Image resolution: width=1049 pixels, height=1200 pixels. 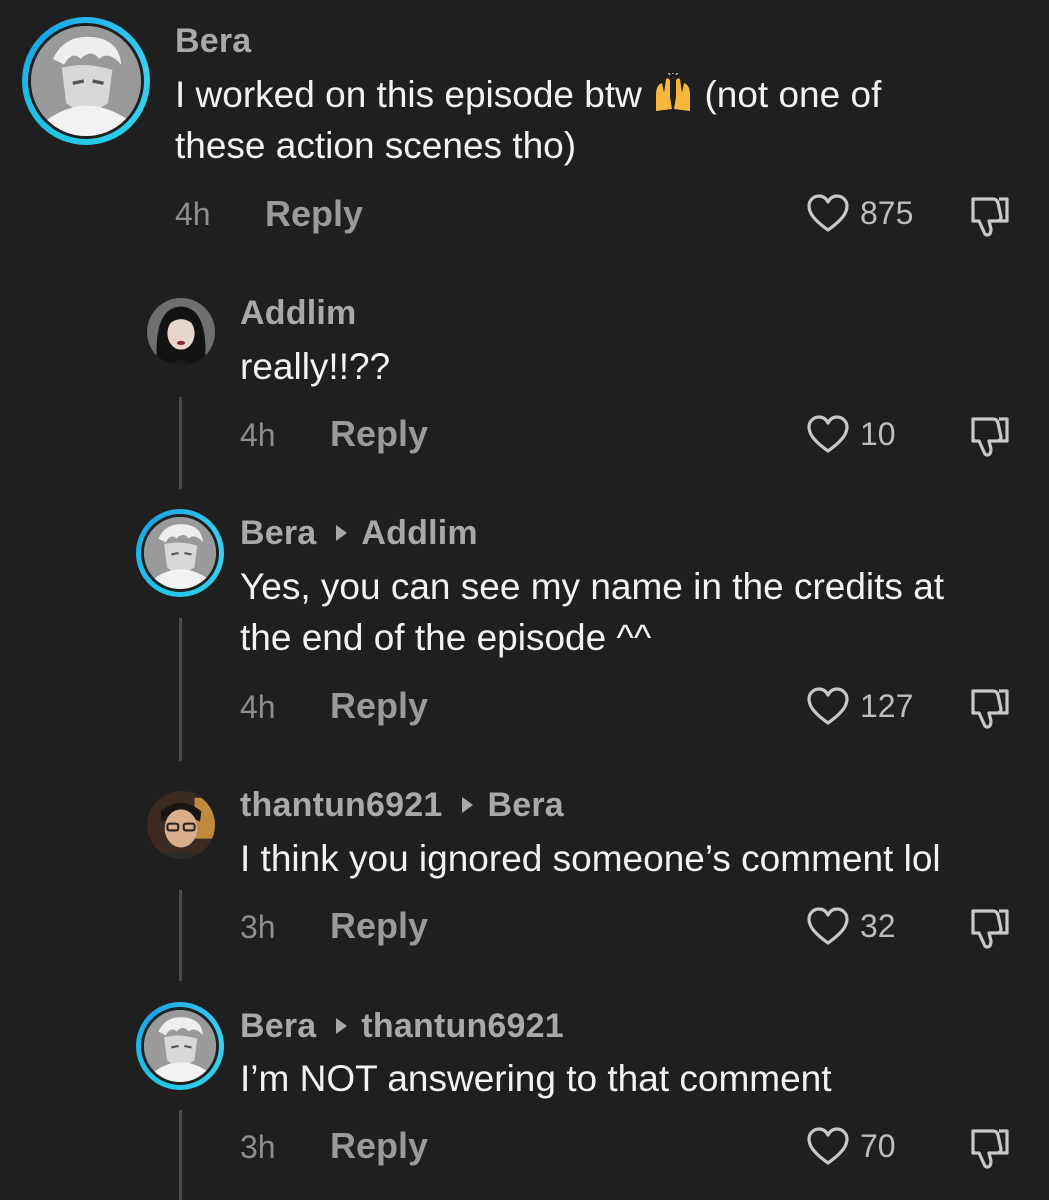 I want to click on avatar-addlim, so click(x=181, y=332).